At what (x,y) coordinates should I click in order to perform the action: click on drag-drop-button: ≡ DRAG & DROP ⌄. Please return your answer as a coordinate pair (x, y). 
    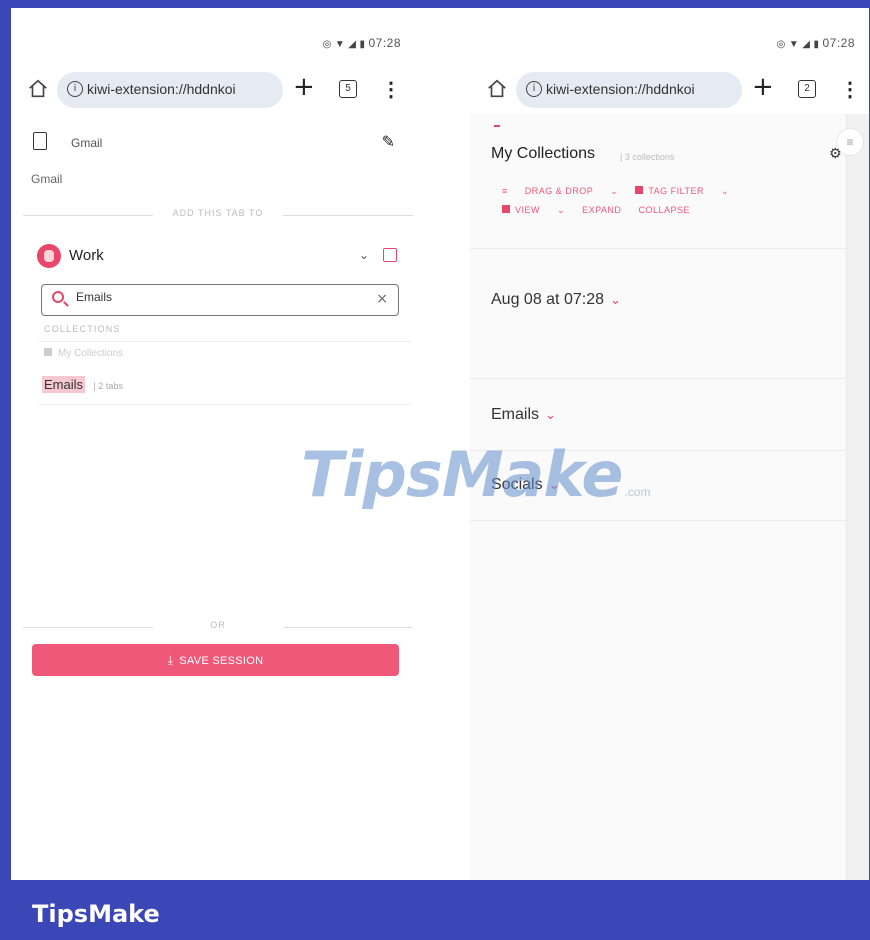
    Looking at the image, I should click on (560, 191).